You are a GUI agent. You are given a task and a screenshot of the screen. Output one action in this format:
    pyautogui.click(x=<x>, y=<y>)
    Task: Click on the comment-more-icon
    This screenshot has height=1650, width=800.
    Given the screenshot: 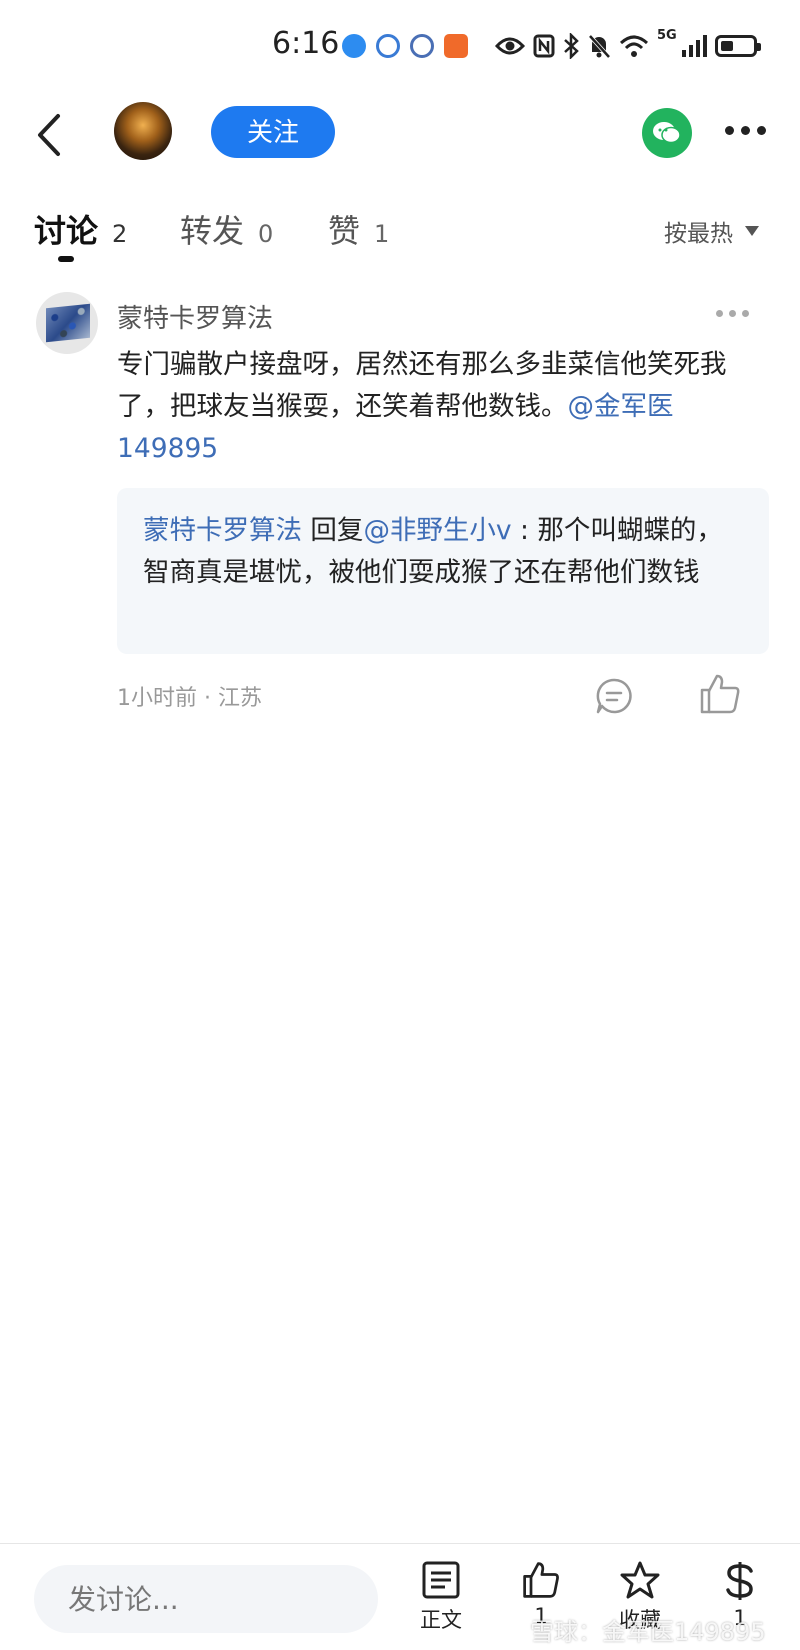 What is the action you would take?
    pyautogui.click(x=732, y=313)
    